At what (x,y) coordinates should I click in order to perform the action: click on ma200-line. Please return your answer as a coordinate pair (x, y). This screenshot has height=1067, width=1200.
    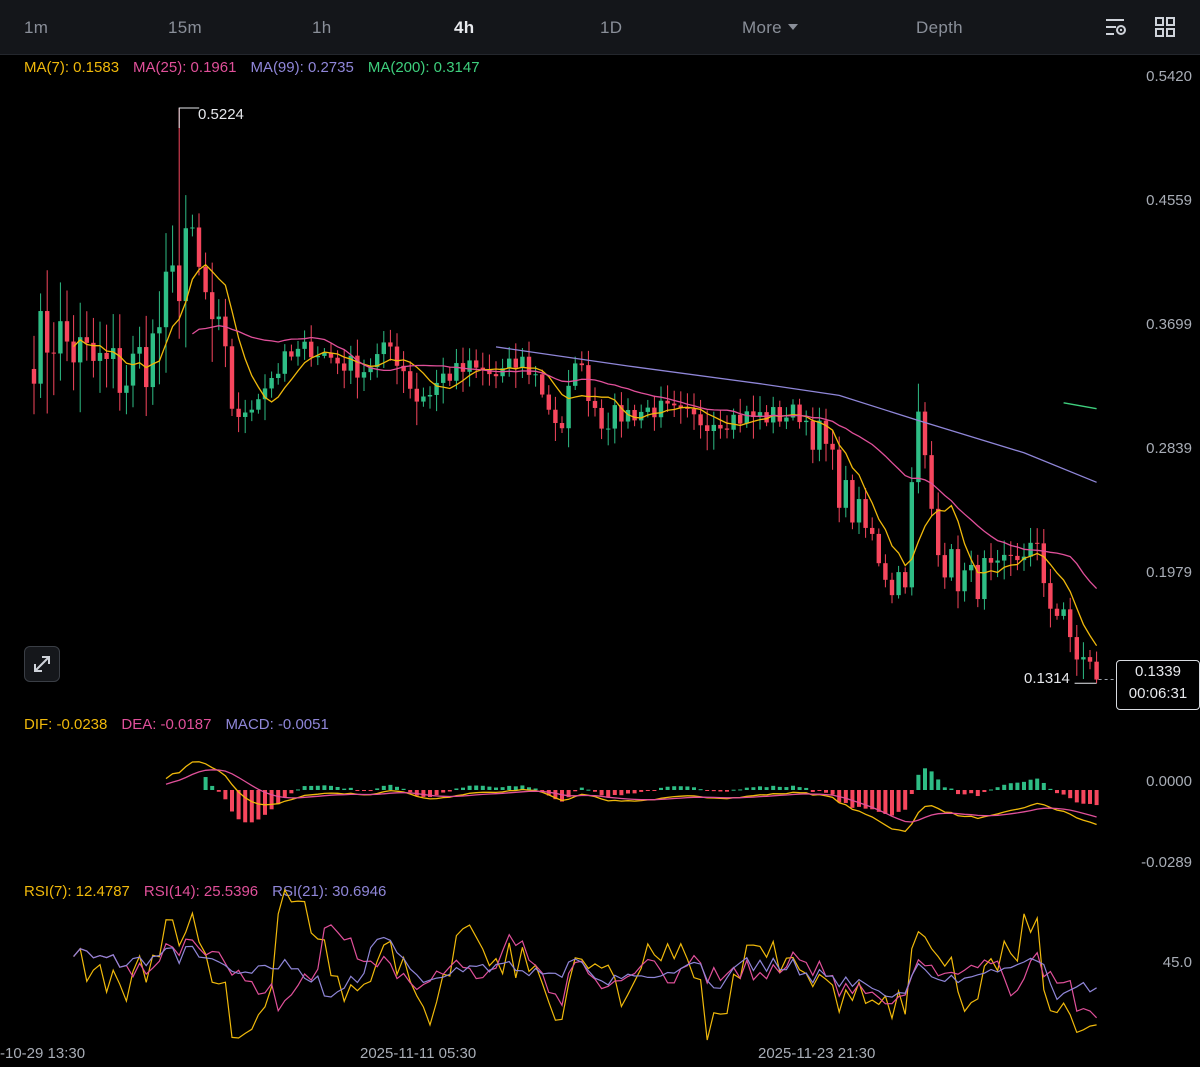
    Looking at the image, I should click on (1080, 406).